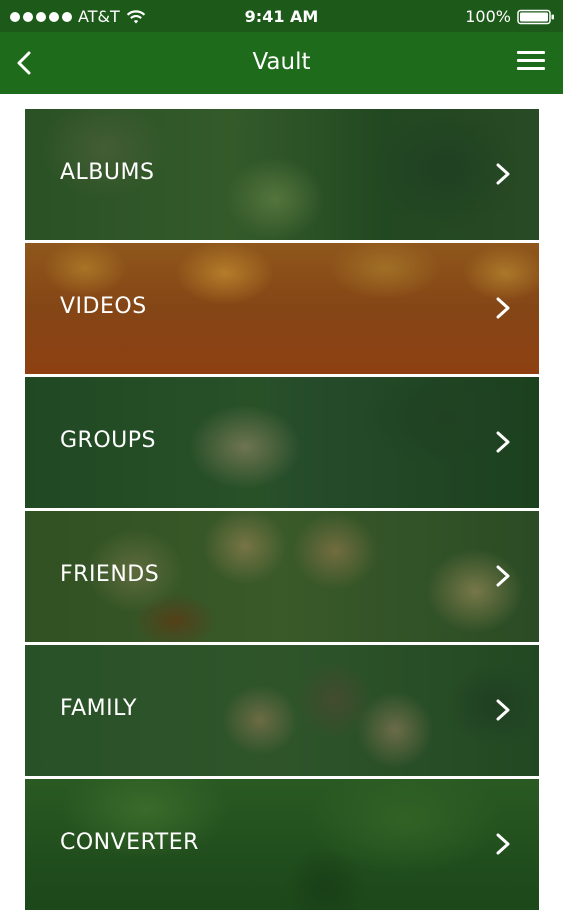 The width and height of the screenshot is (563, 913). What do you see at coordinates (129, 842) in the screenshot?
I see `menu-tile-label: CONVERTER` at bounding box center [129, 842].